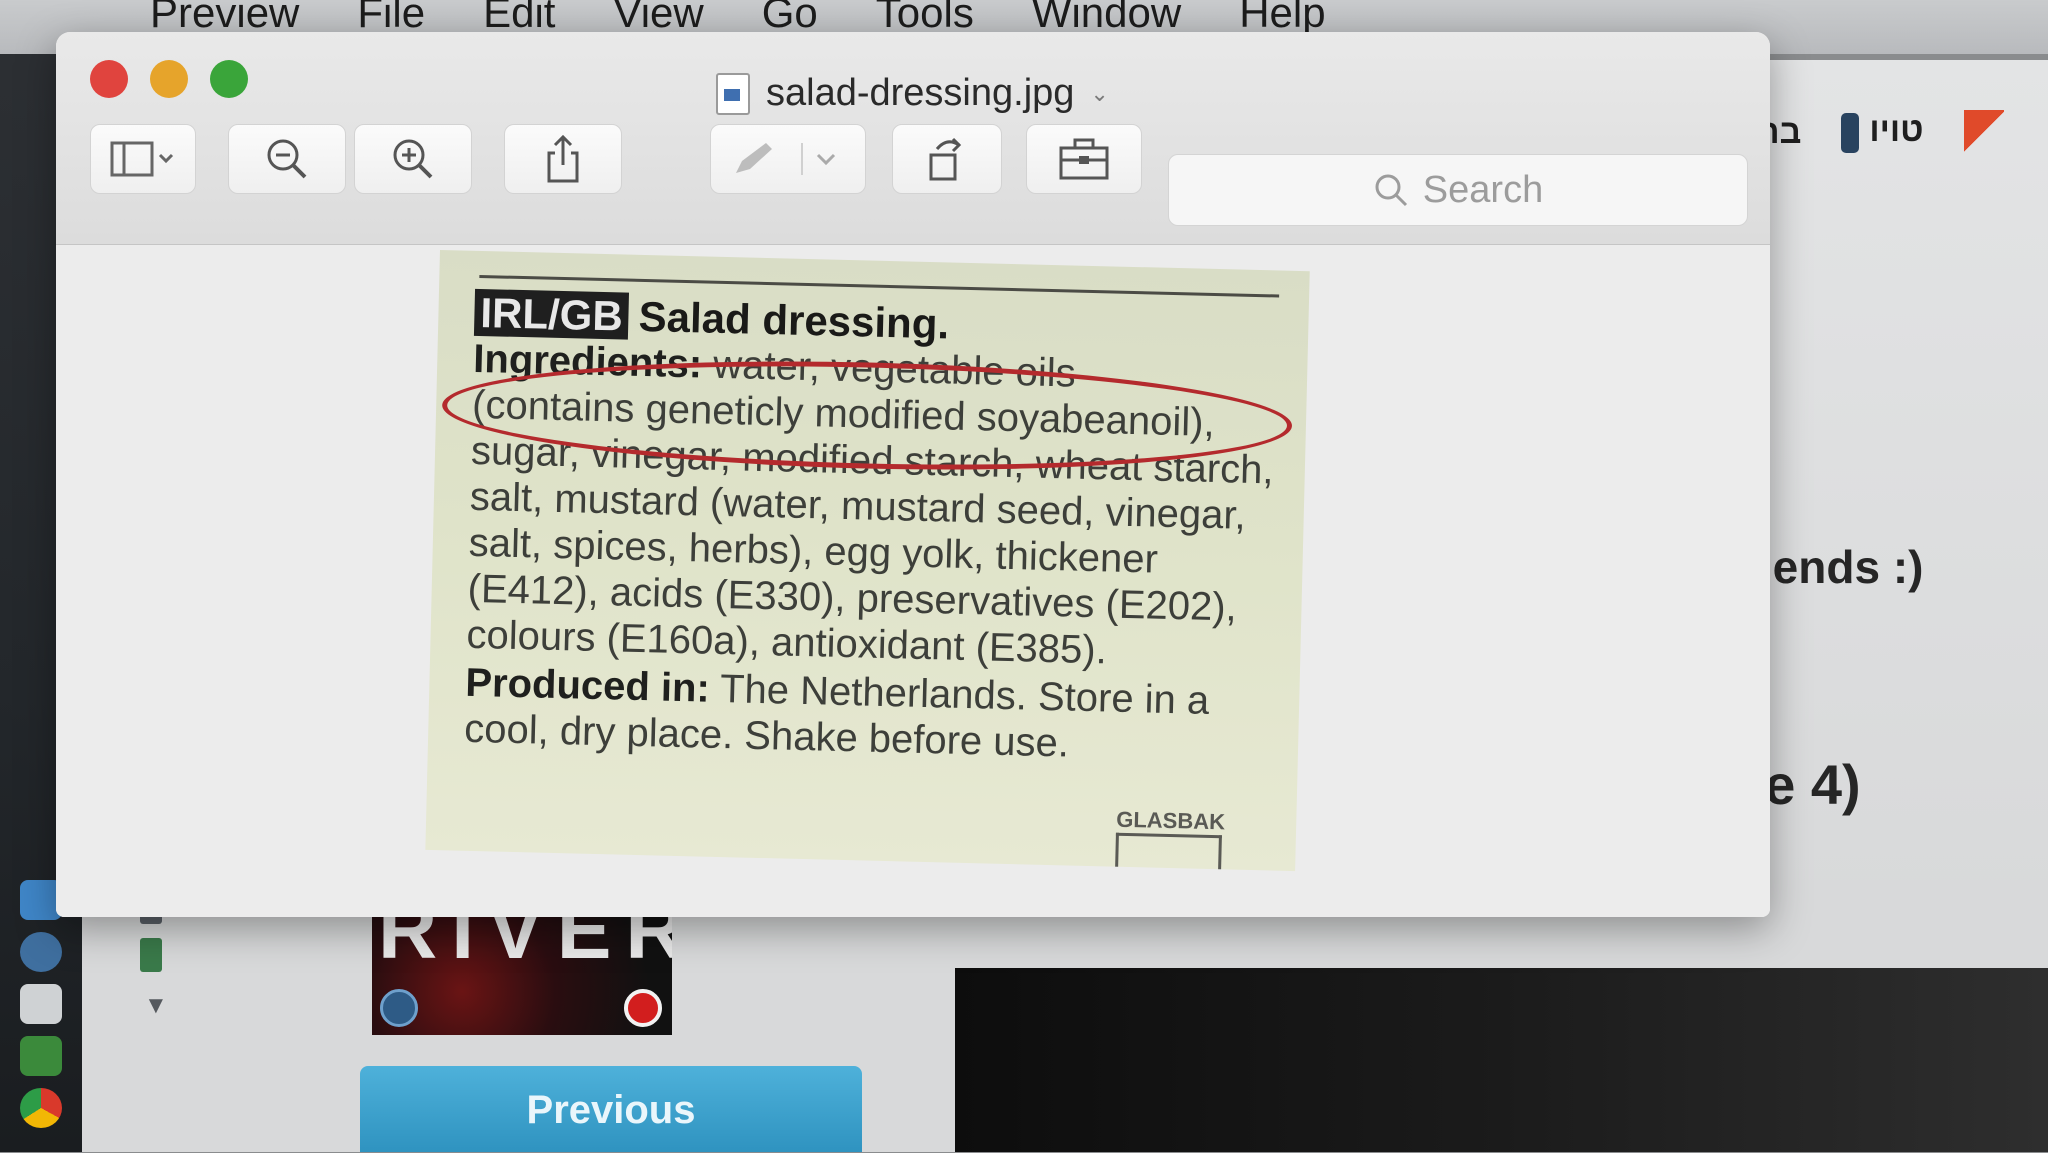 This screenshot has width=2048, height=1153. Describe the element at coordinates (920, 93) in the screenshot. I see `document-title-text: salad-dressing.jpg` at that location.